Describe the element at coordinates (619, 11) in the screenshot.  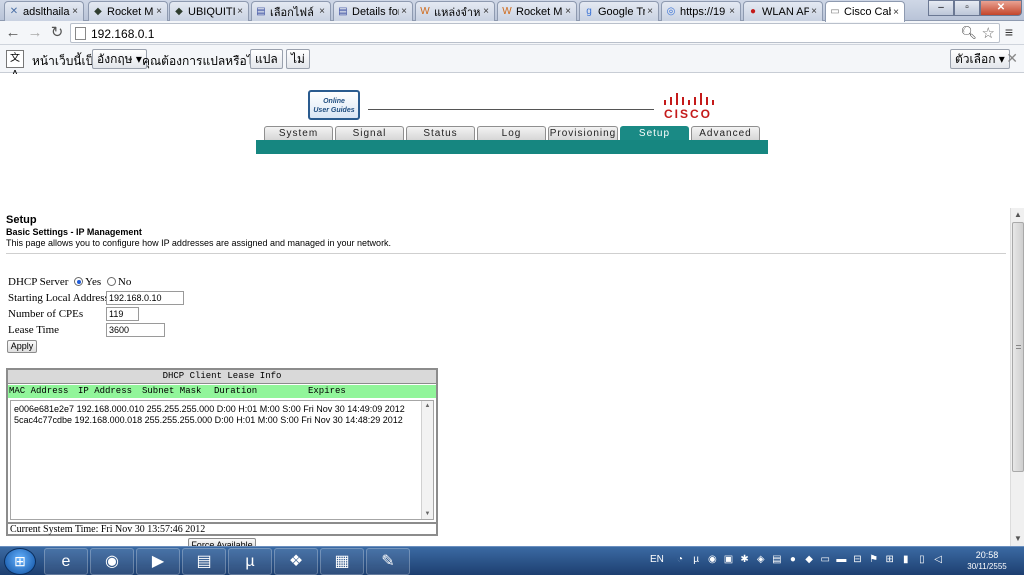
I see `browser-tab: g Google Tr ×` at that location.